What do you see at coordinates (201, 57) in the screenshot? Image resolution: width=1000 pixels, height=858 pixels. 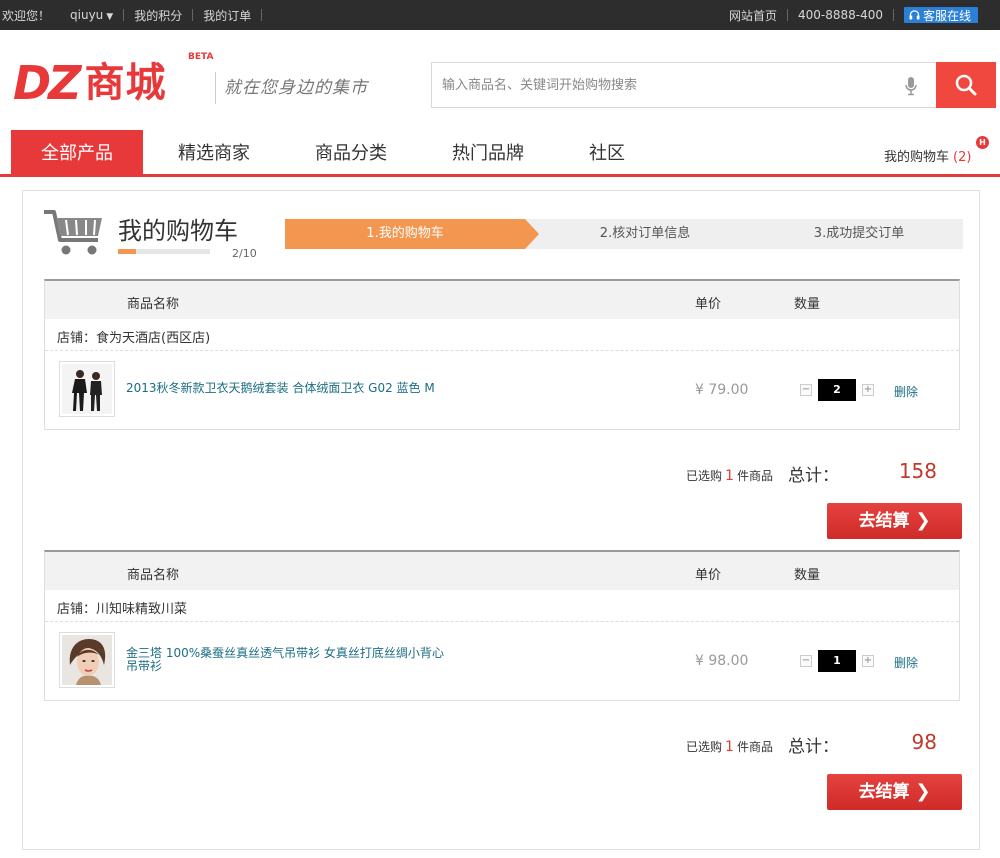 I see `beta-badge: BETA` at bounding box center [201, 57].